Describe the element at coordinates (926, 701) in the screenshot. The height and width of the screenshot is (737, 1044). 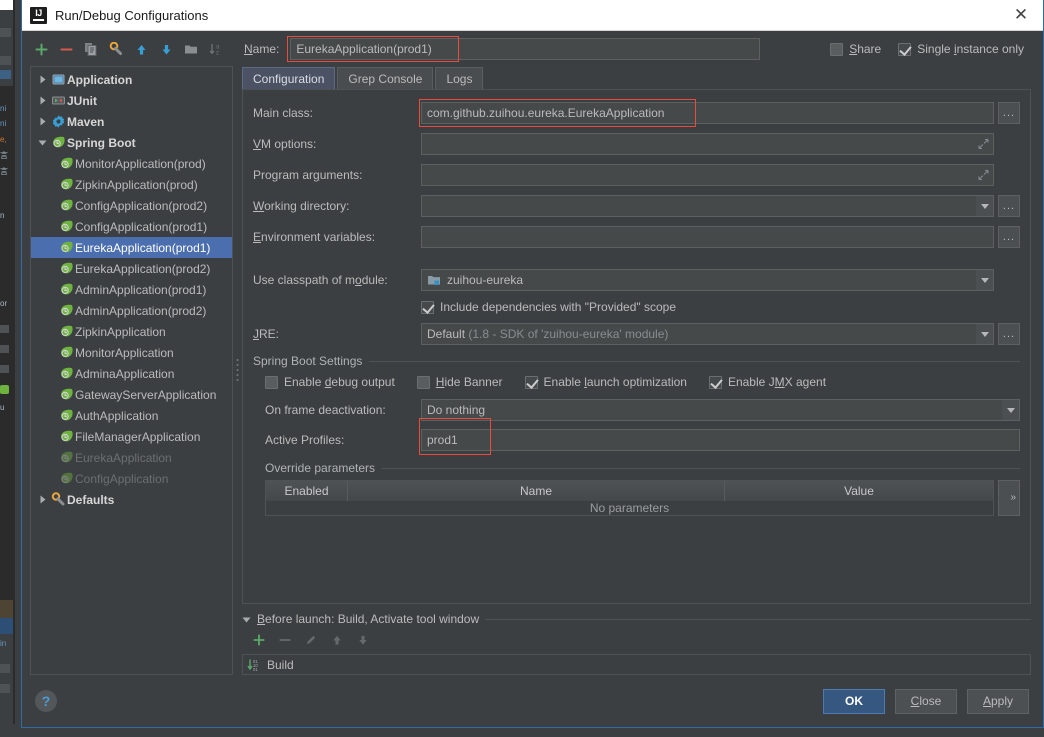
I see `close-button: Close` at that location.